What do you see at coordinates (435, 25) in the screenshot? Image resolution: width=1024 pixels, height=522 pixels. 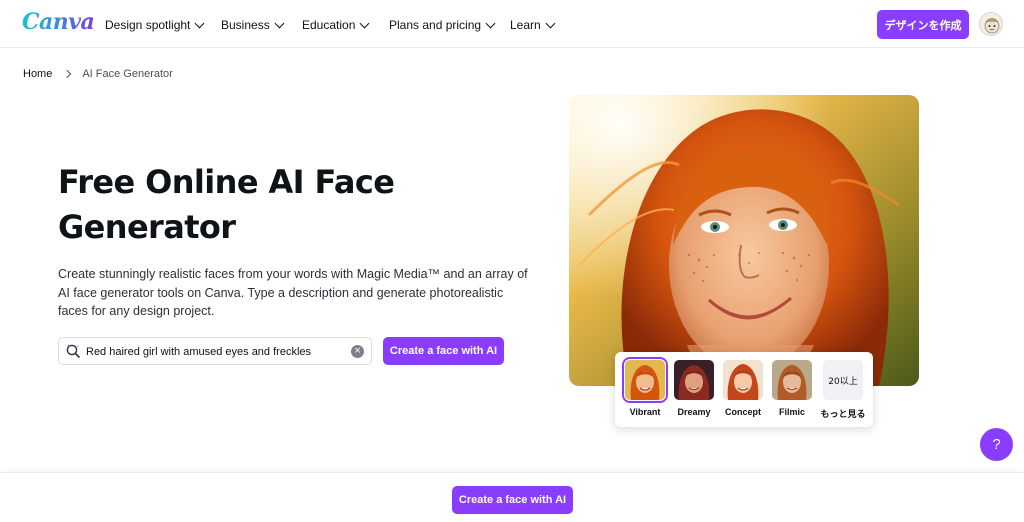 I see `nav-label: Plans and pricing` at bounding box center [435, 25].